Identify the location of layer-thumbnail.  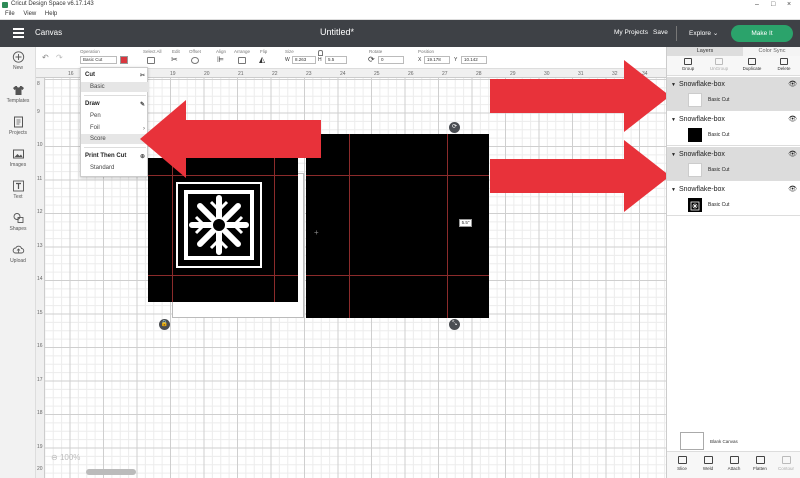
(695, 135).